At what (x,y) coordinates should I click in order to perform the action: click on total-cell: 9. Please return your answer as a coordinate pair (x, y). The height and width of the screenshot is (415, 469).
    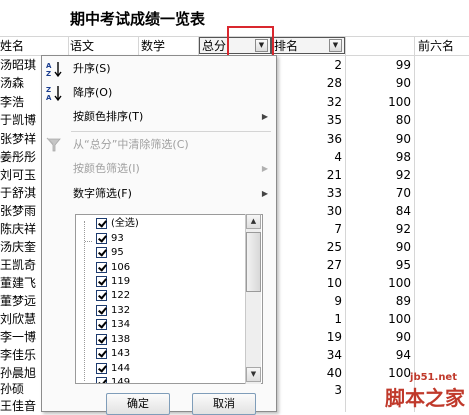
    Looking at the image, I should click on (338, 301).